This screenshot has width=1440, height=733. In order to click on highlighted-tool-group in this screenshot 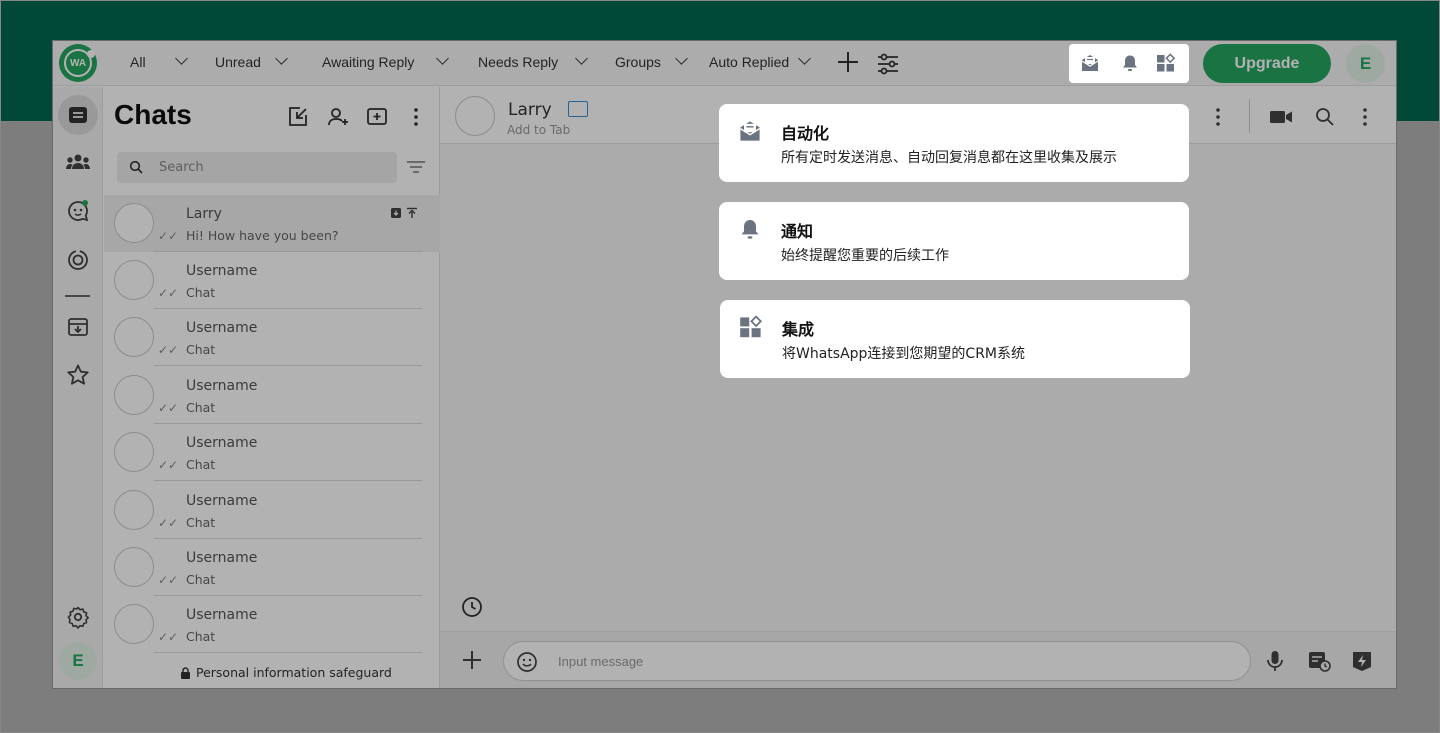, I will do `click(1129, 63)`.